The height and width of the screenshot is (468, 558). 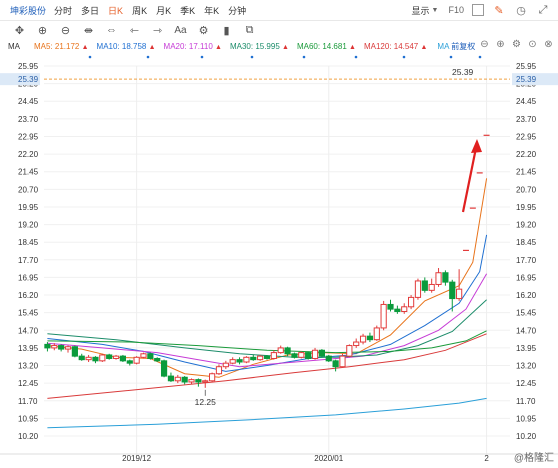 What do you see at coordinates (28, 242) in the screenshot?
I see `y-tick-left: 18.45` at bounding box center [28, 242].